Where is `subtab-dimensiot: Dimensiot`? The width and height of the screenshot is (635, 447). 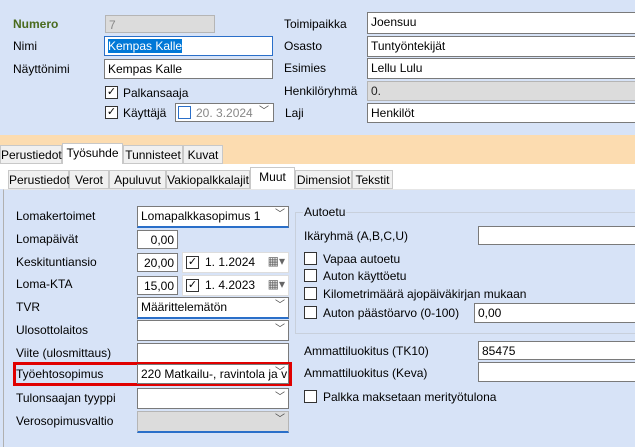
subtab-dimensiot: Dimensiot is located at coordinates (323, 179).